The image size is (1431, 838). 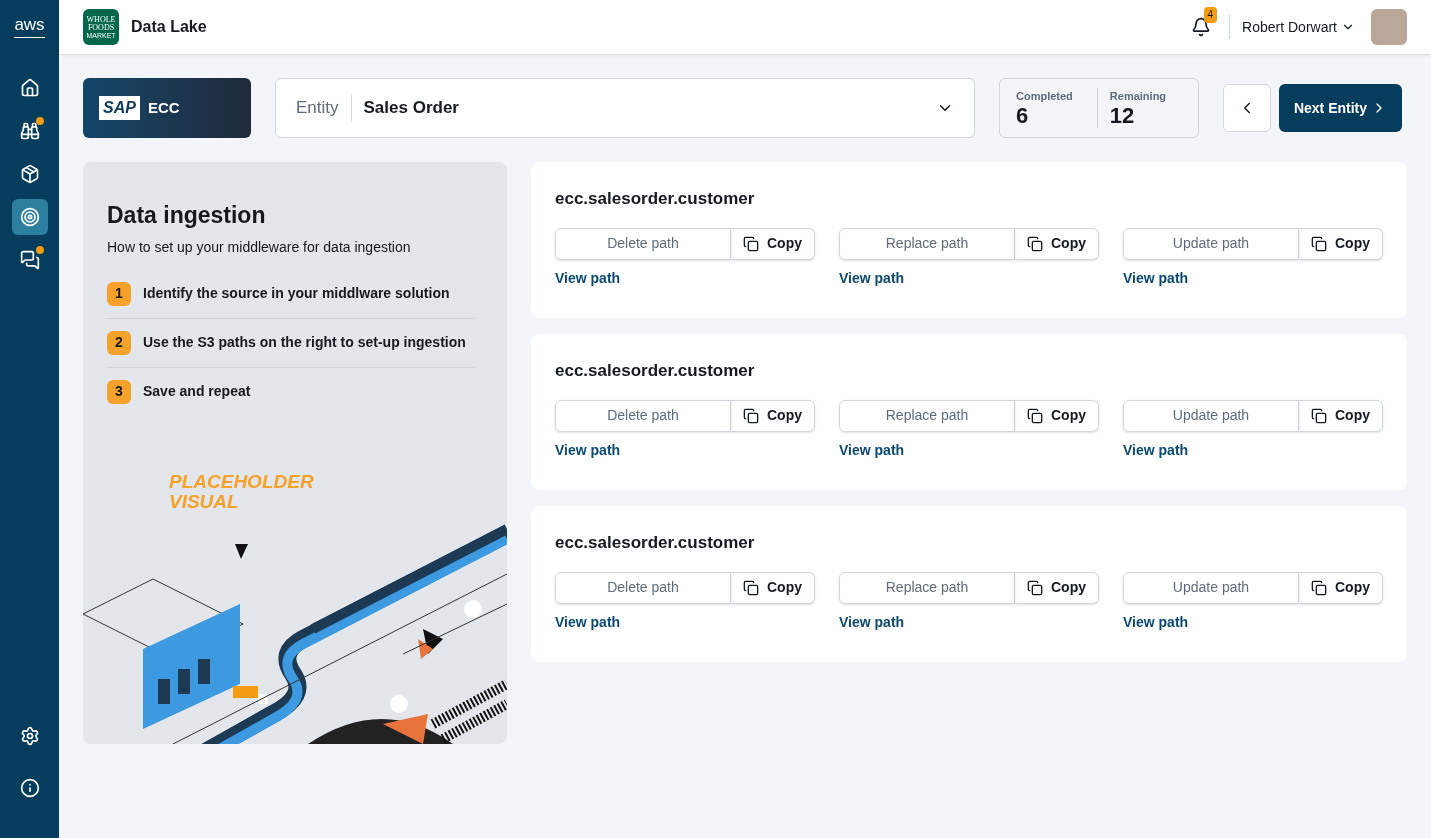 I want to click on next-entity-button: Next Entity, so click(x=1340, y=108).